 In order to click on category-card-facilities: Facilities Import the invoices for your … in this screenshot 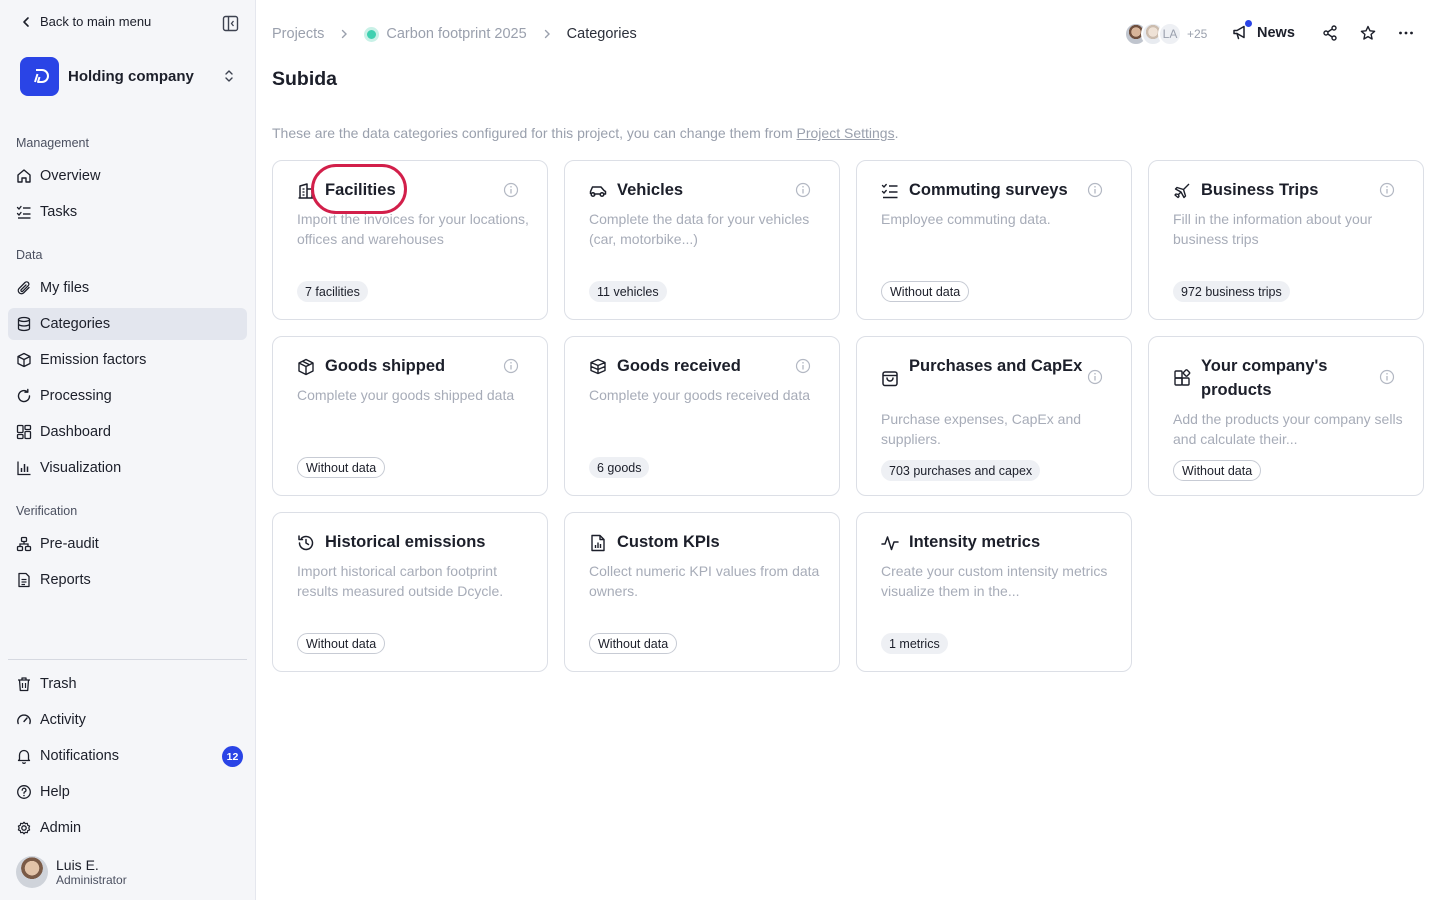, I will do `click(410, 240)`.